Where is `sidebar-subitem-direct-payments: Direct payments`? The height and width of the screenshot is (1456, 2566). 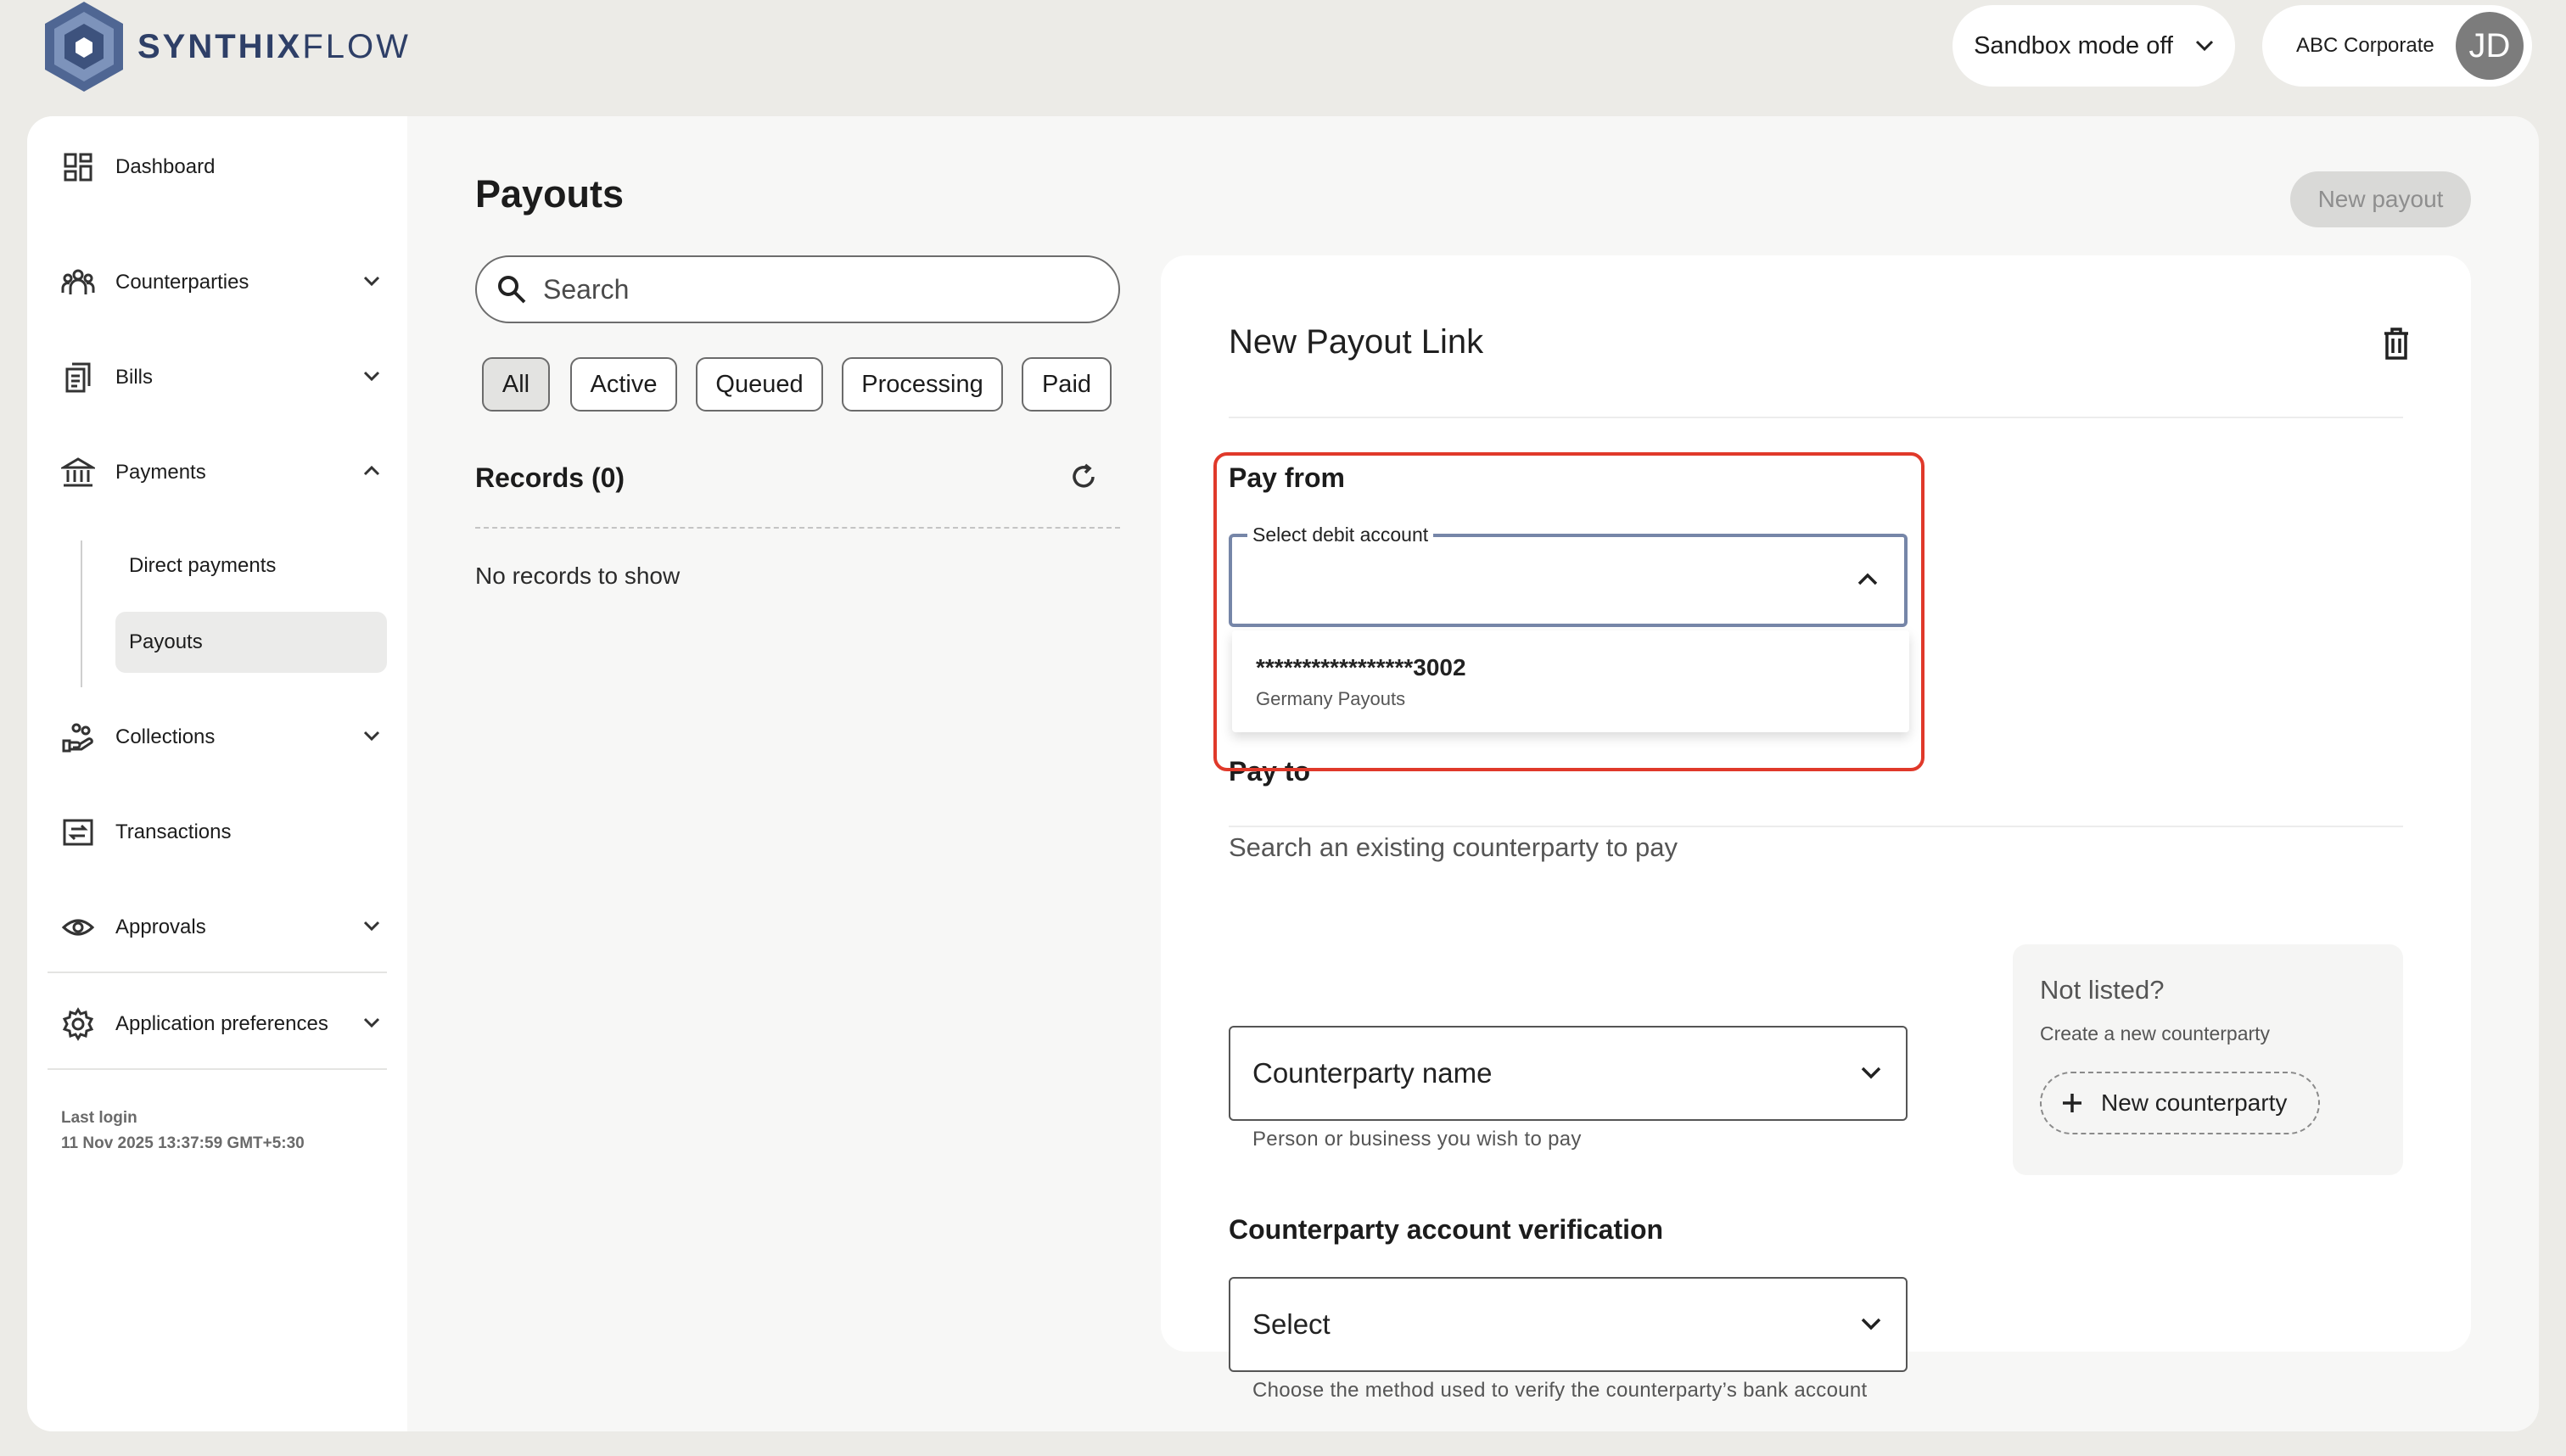
sidebar-subitem-direct-payments: Direct payments is located at coordinates (251, 565).